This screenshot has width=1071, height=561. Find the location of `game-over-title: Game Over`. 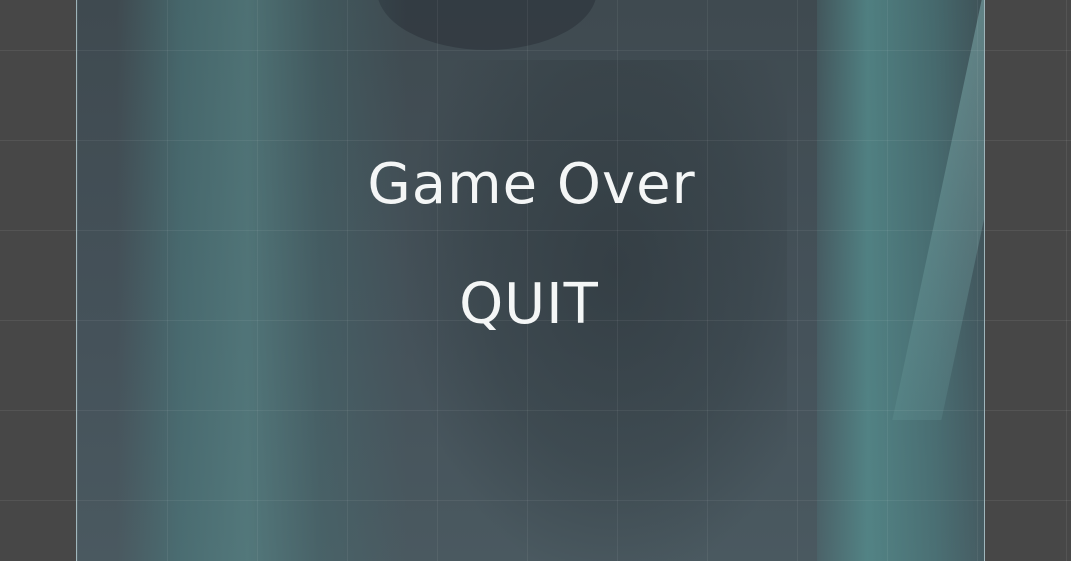

game-over-title: Game Over is located at coordinates (531, 184).